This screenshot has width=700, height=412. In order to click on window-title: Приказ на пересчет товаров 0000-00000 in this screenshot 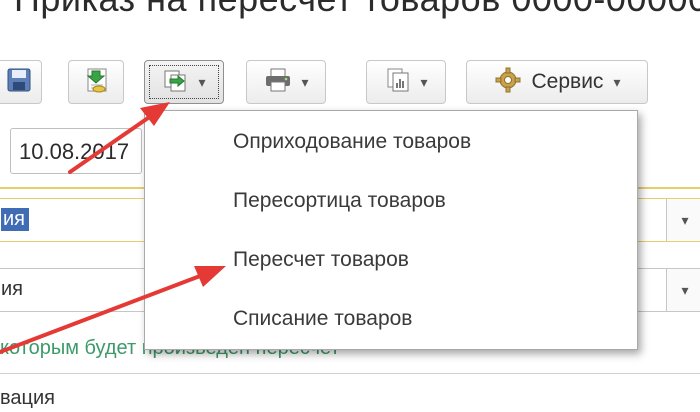, I will do `click(357, 10)`.